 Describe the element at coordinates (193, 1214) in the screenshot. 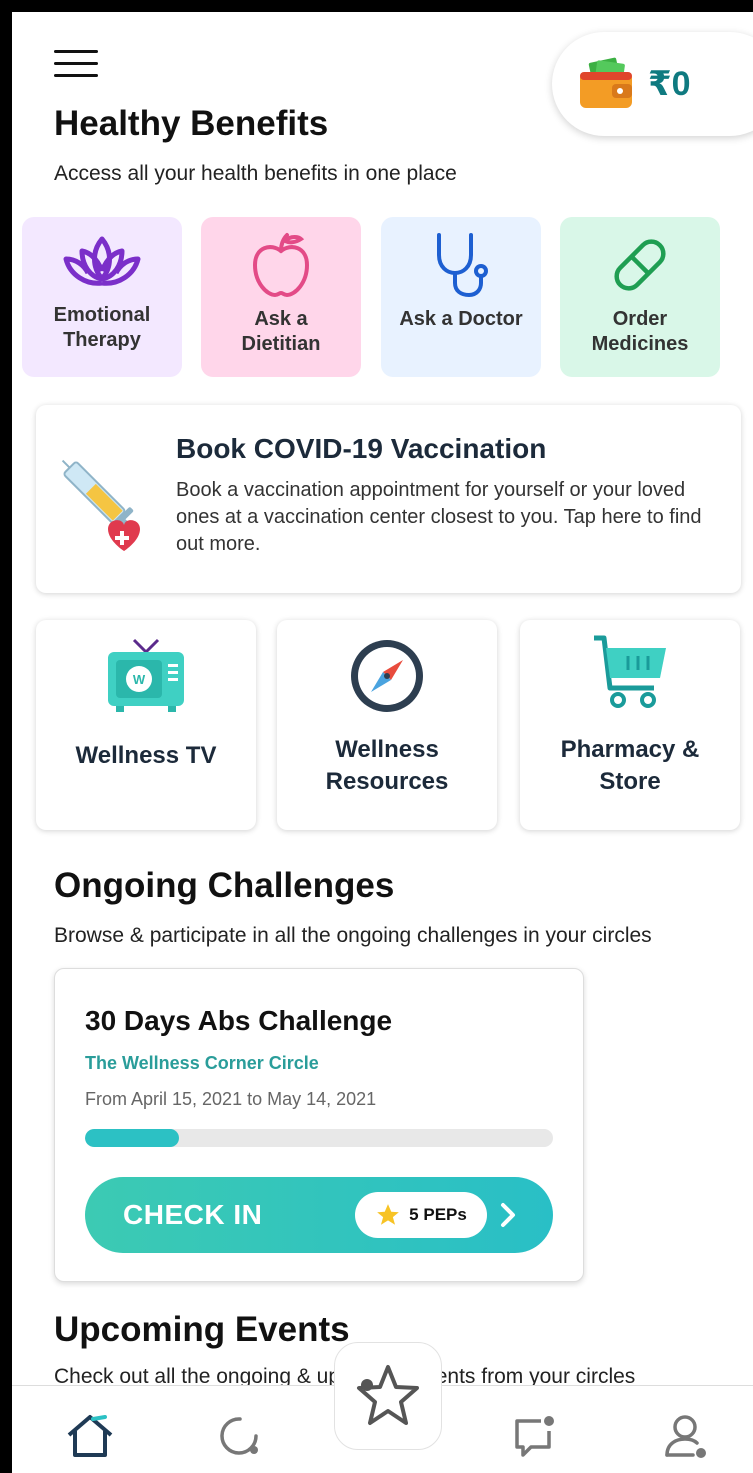

I see `check-in-label: CHECK IN` at that location.